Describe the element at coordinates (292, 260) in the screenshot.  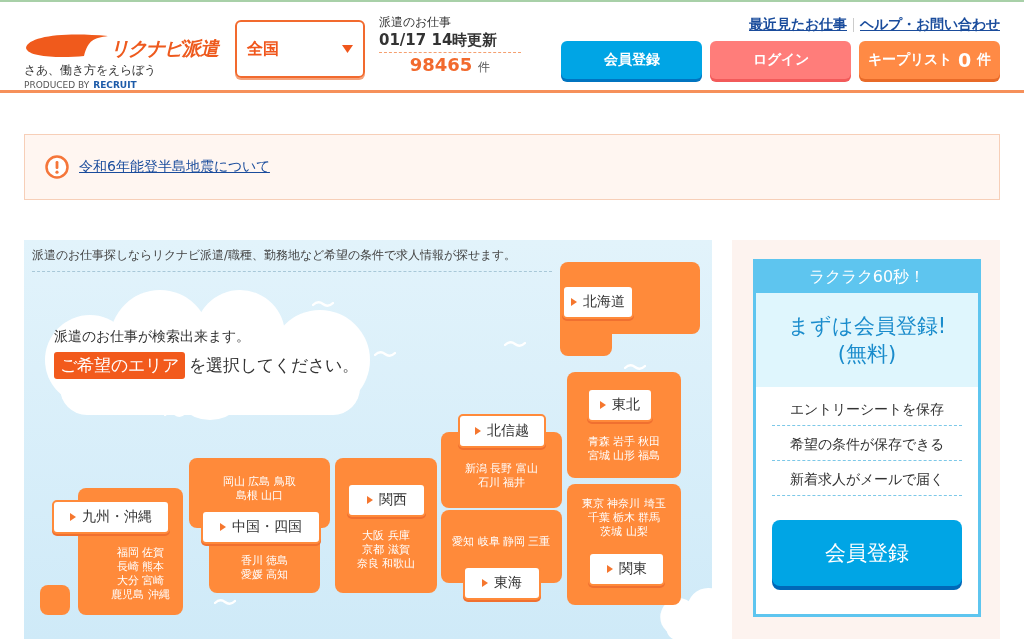
I see `intro-text: 派遣のお仕事探しならリクナビ派遣/職種、勤務地など希望の条件で求人情報が探せます。` at that location.